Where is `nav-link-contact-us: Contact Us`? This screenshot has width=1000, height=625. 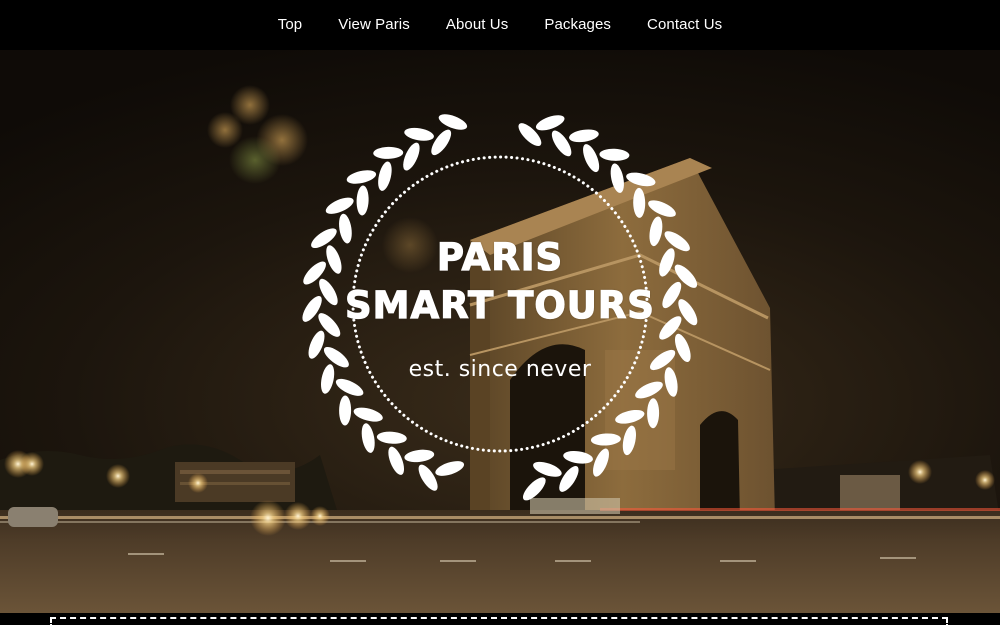 nav-link-contact-us: Contact Us is located at coordinates (684, 25).